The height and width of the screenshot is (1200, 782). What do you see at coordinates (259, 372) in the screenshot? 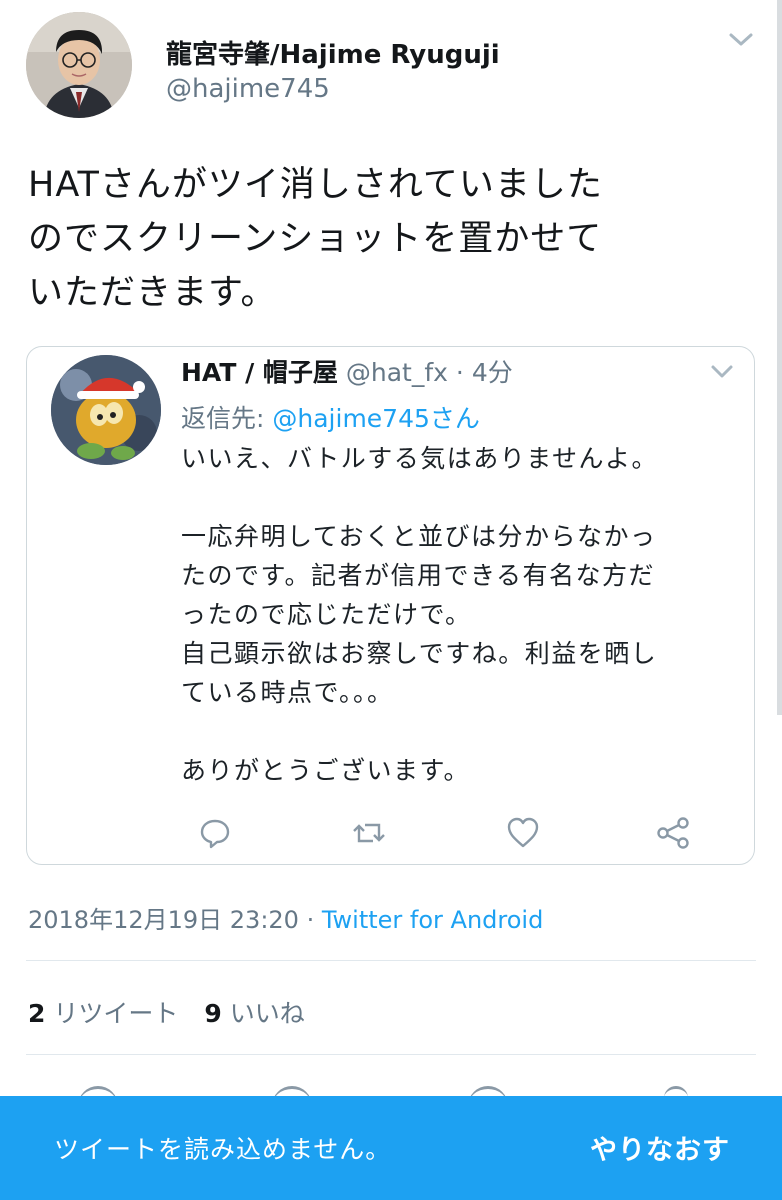
I see `quoted-author-name: HAT / 帽子屋` at bounding box center [259, 372].